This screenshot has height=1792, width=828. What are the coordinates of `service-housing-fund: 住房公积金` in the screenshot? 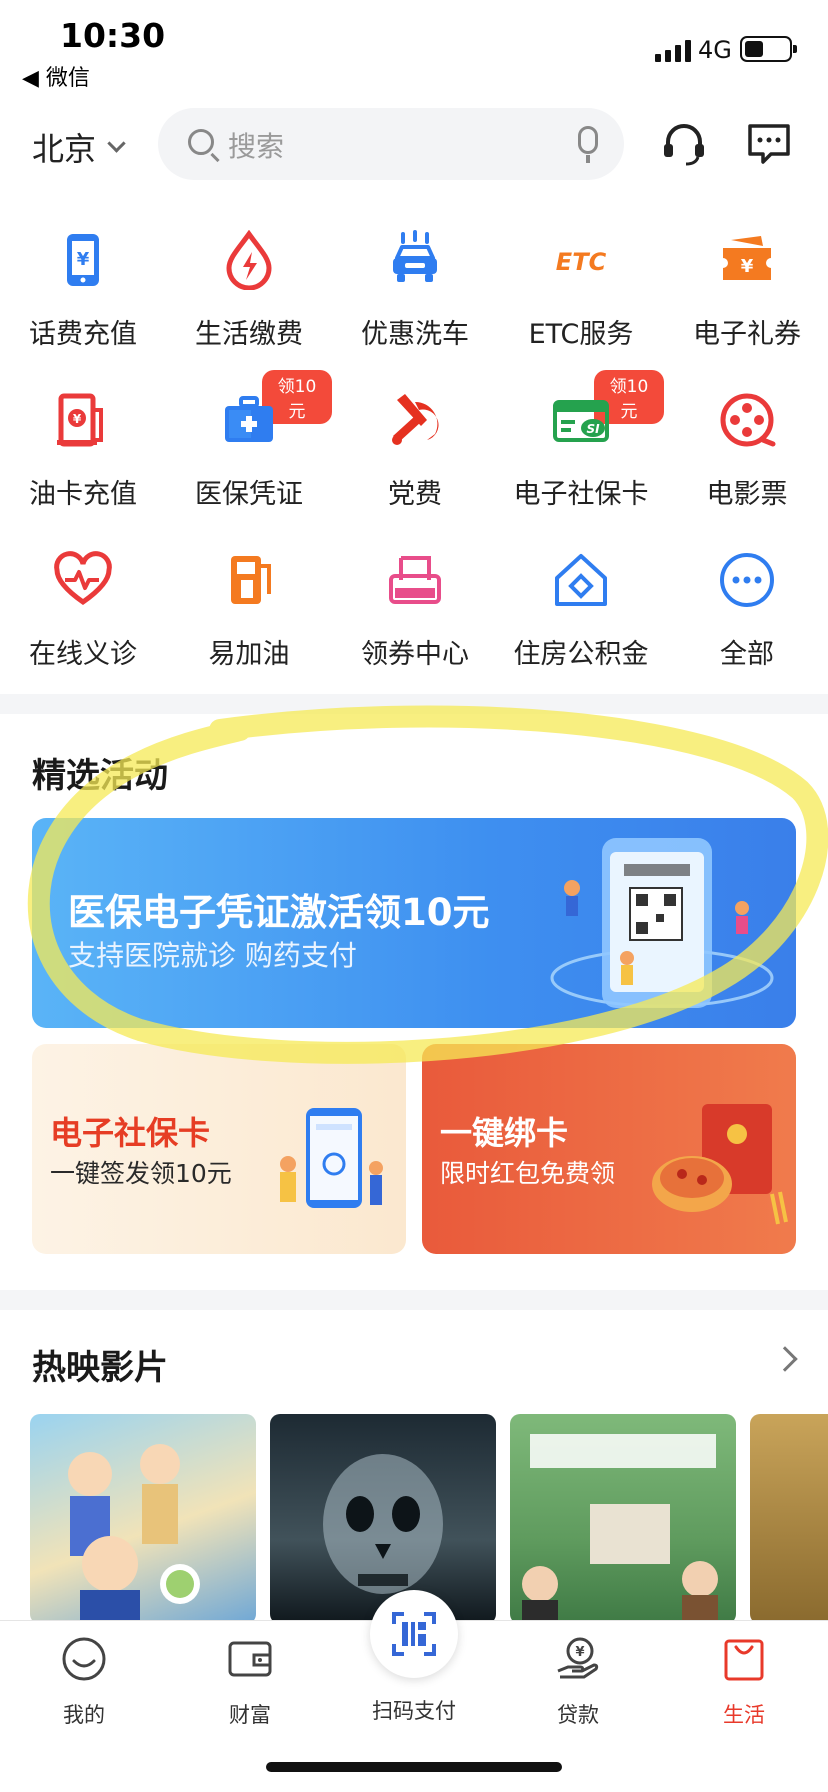 It's located at (581, 615).